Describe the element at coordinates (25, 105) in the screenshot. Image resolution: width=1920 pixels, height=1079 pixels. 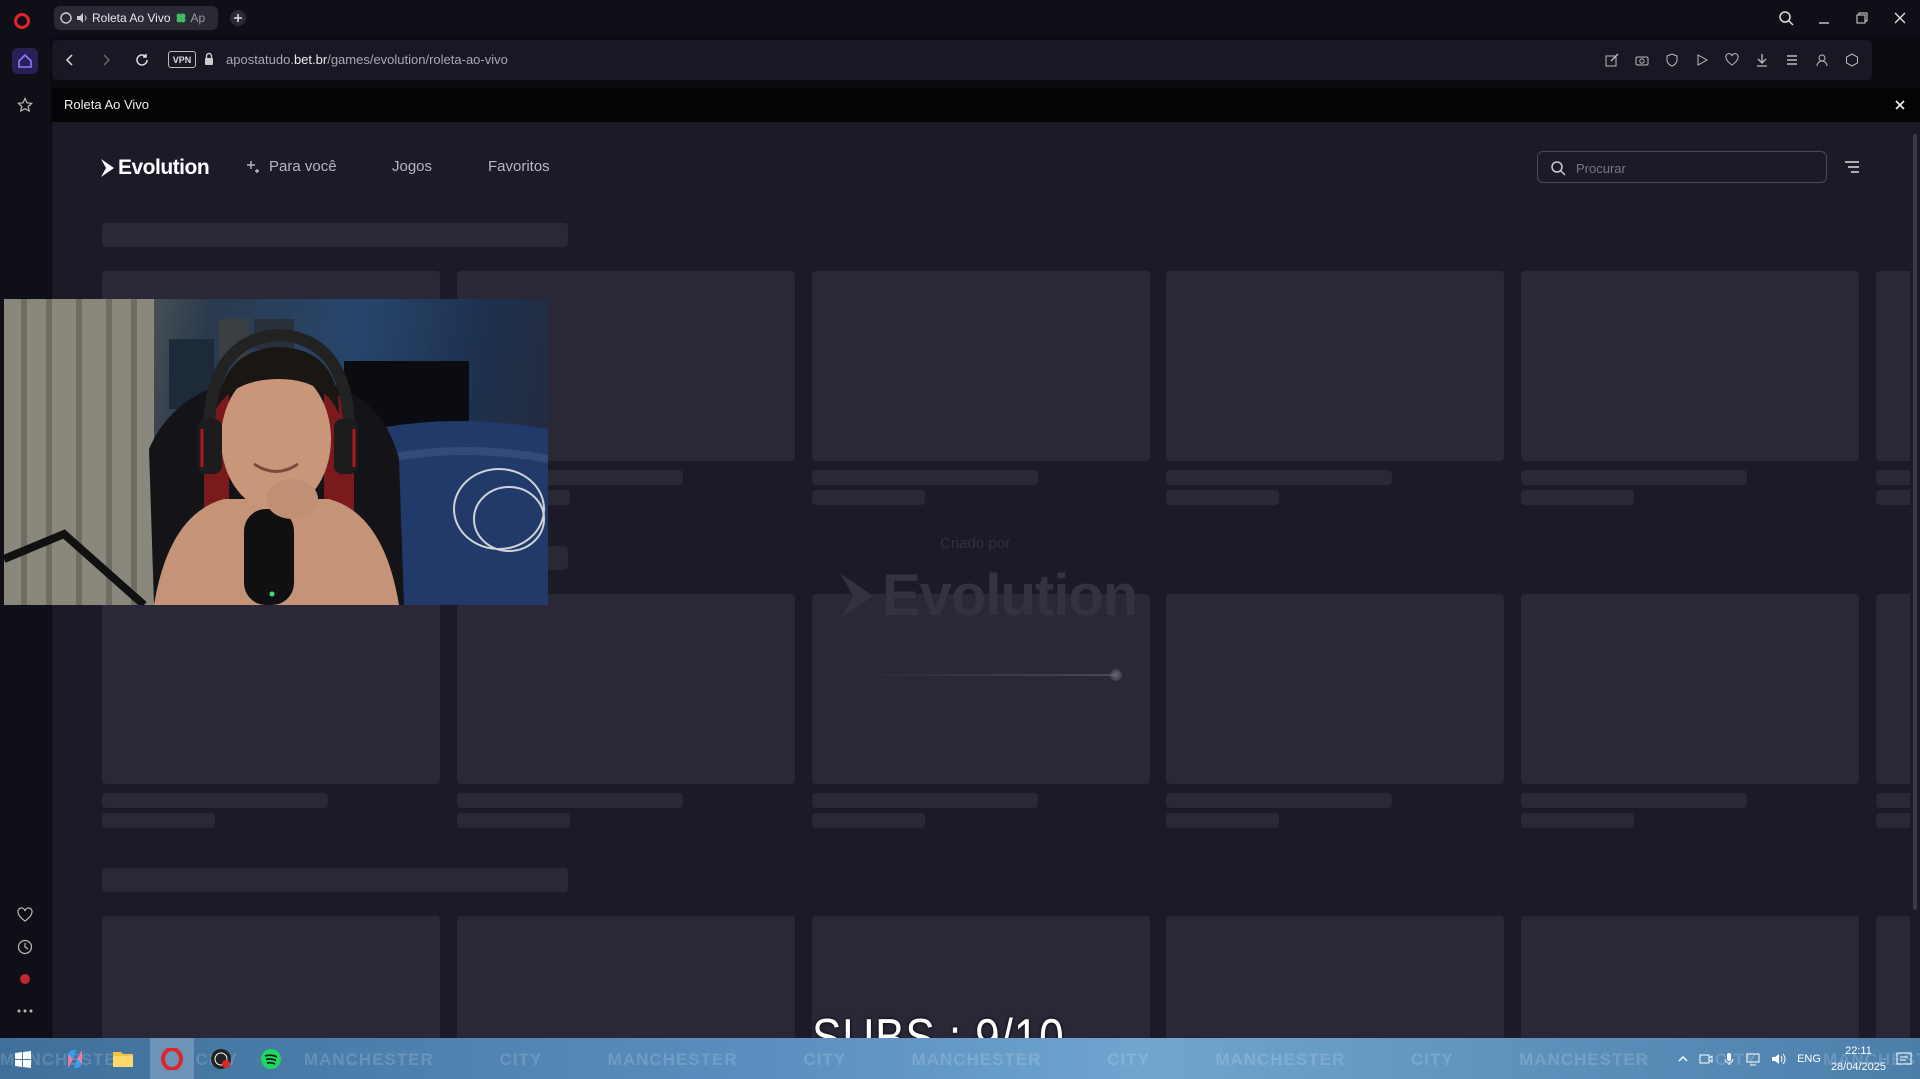
I see `star-icon` at that location.